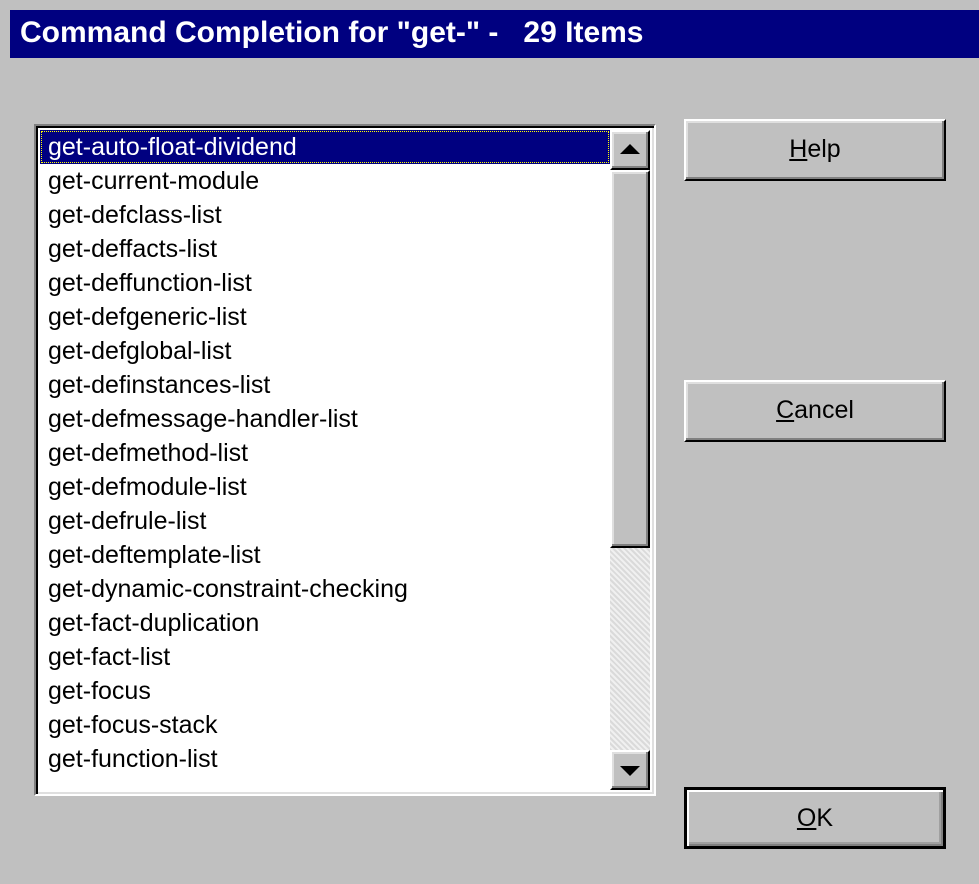 This screenshot has width=979, height=884. What do you see at coordinates (325, 555) in the screenshot?
I see `list-item: get-deftemplate-list` at bounding box center [325, 555].